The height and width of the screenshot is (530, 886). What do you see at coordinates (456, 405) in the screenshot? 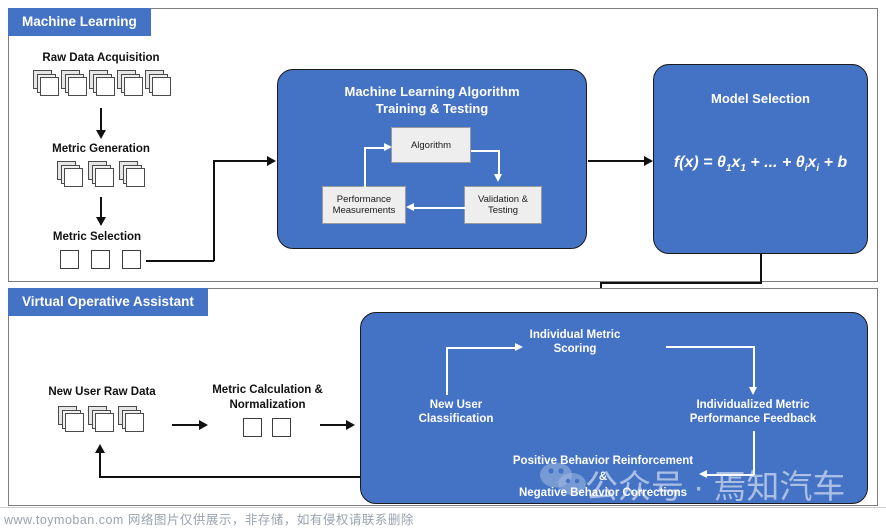
I see `node-new-user-classification-line1: New User` at bounding box center [456, 405].